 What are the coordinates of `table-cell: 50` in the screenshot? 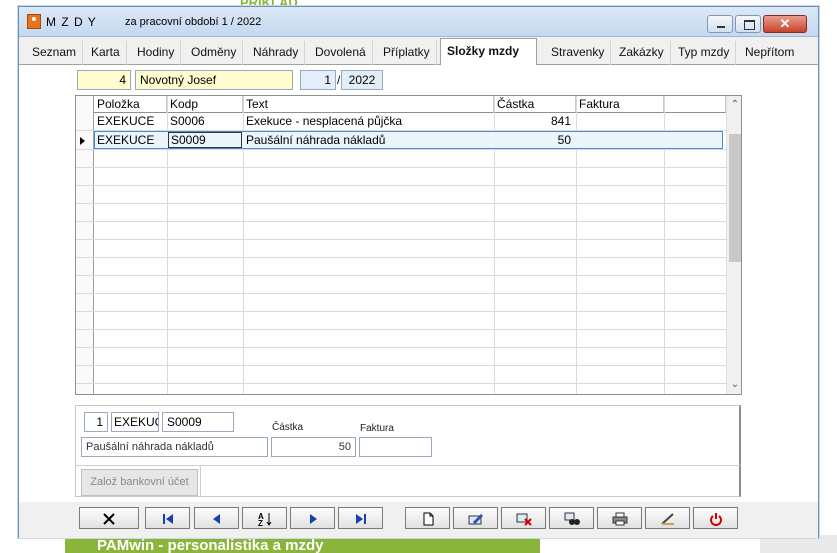 It's located at (535, 140).